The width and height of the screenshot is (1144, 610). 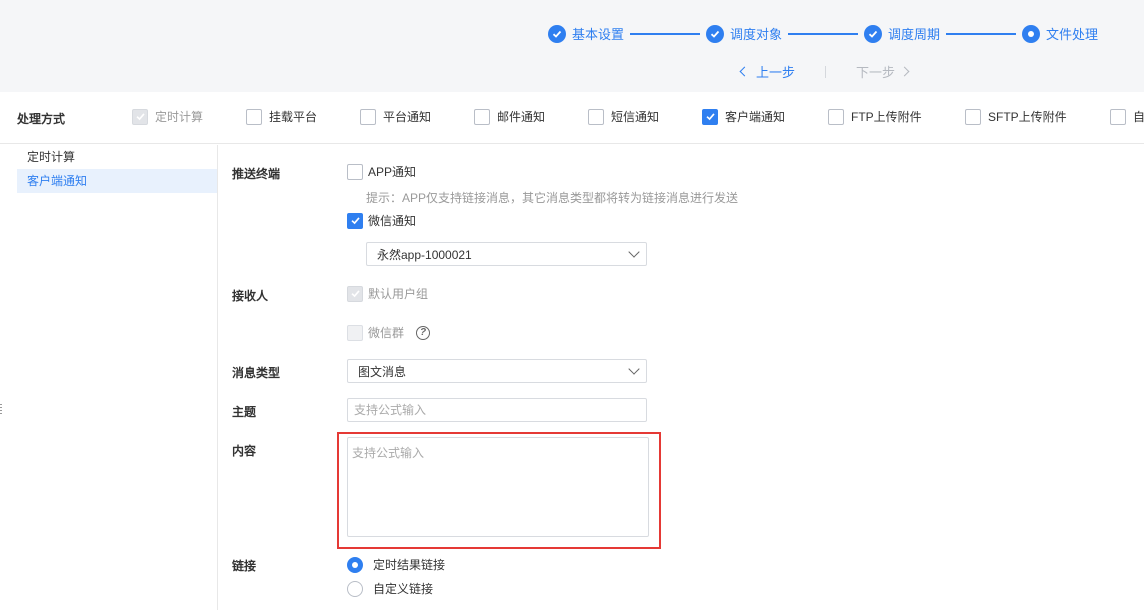 I want to click on chevron-right-icon, so click(x=904, y=71).